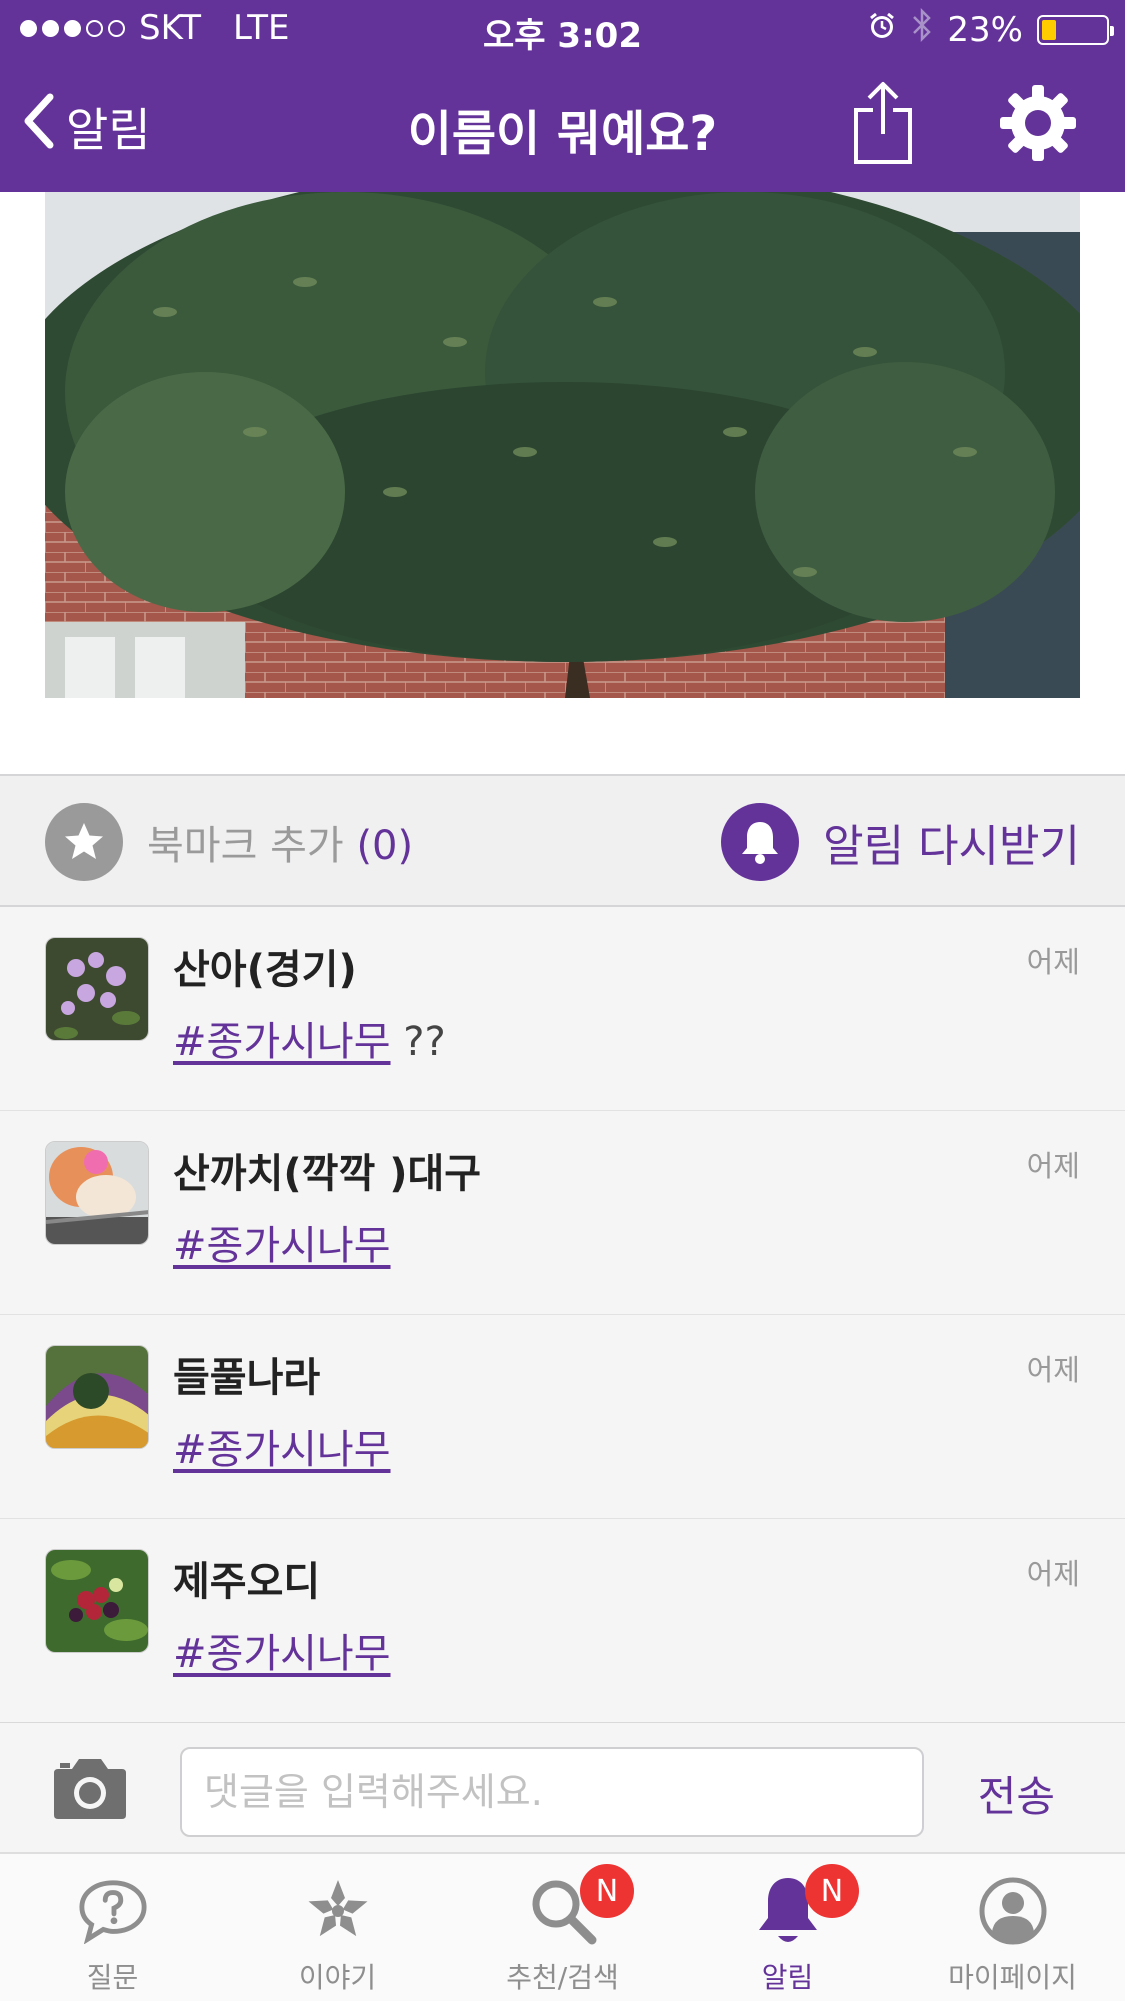  Describe the element at coordinates (246, 1578) in the screenshot. I see `comment-author: 제주오디` at that location.